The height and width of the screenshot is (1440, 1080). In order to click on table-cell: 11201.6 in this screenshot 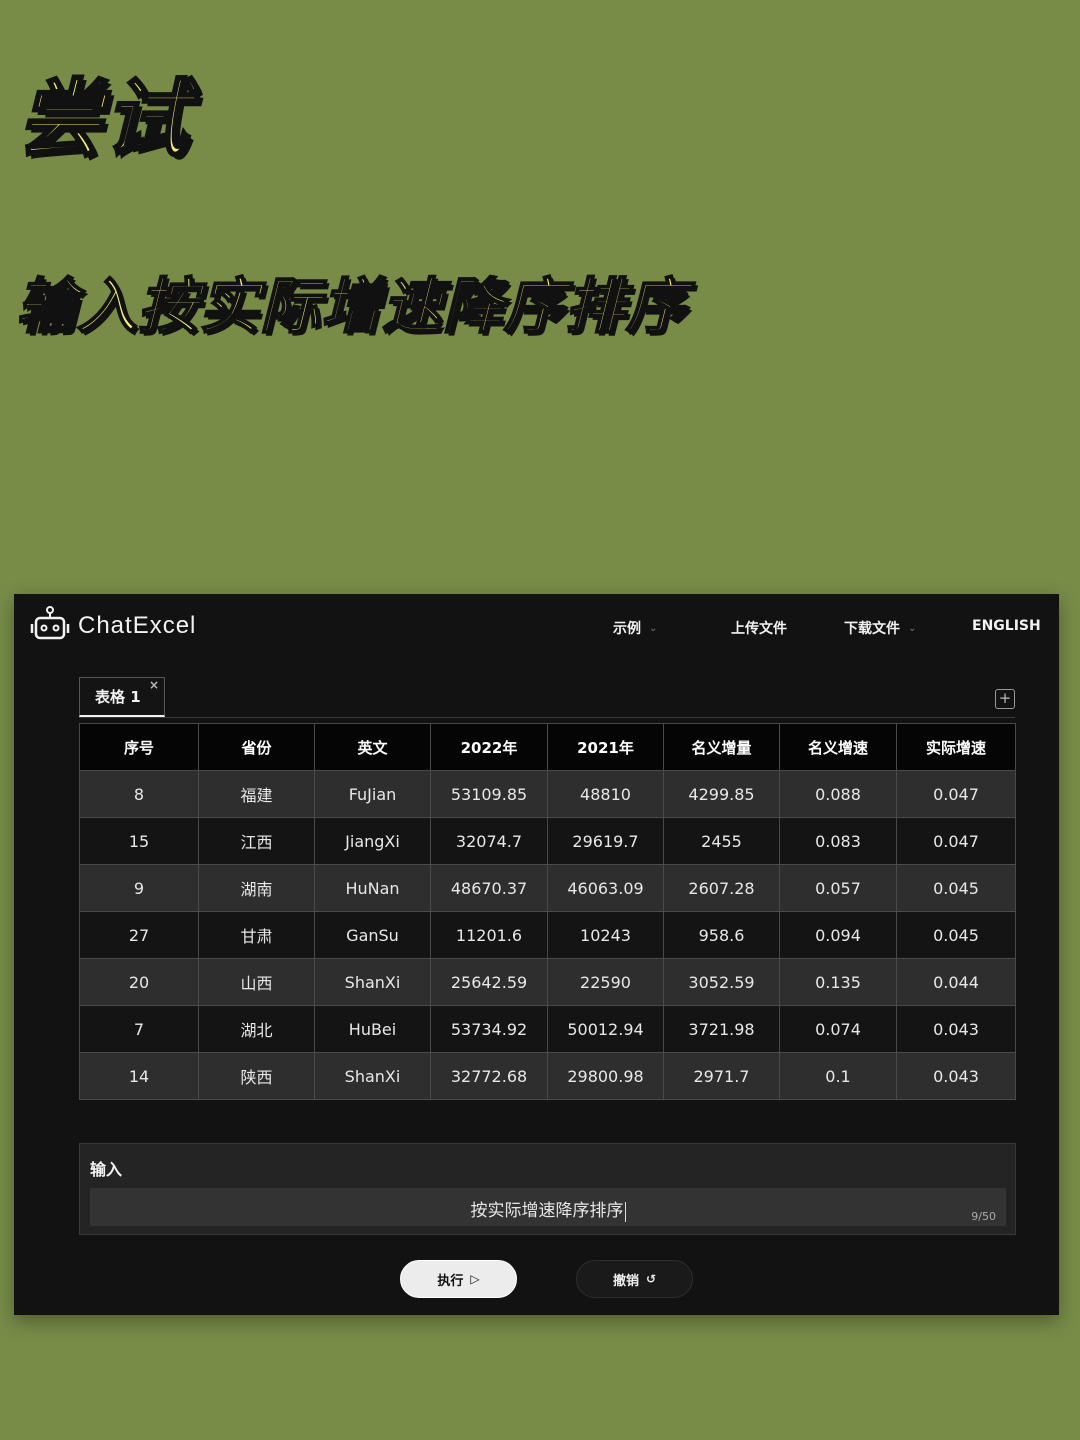, I will do `click(489, 935)`.